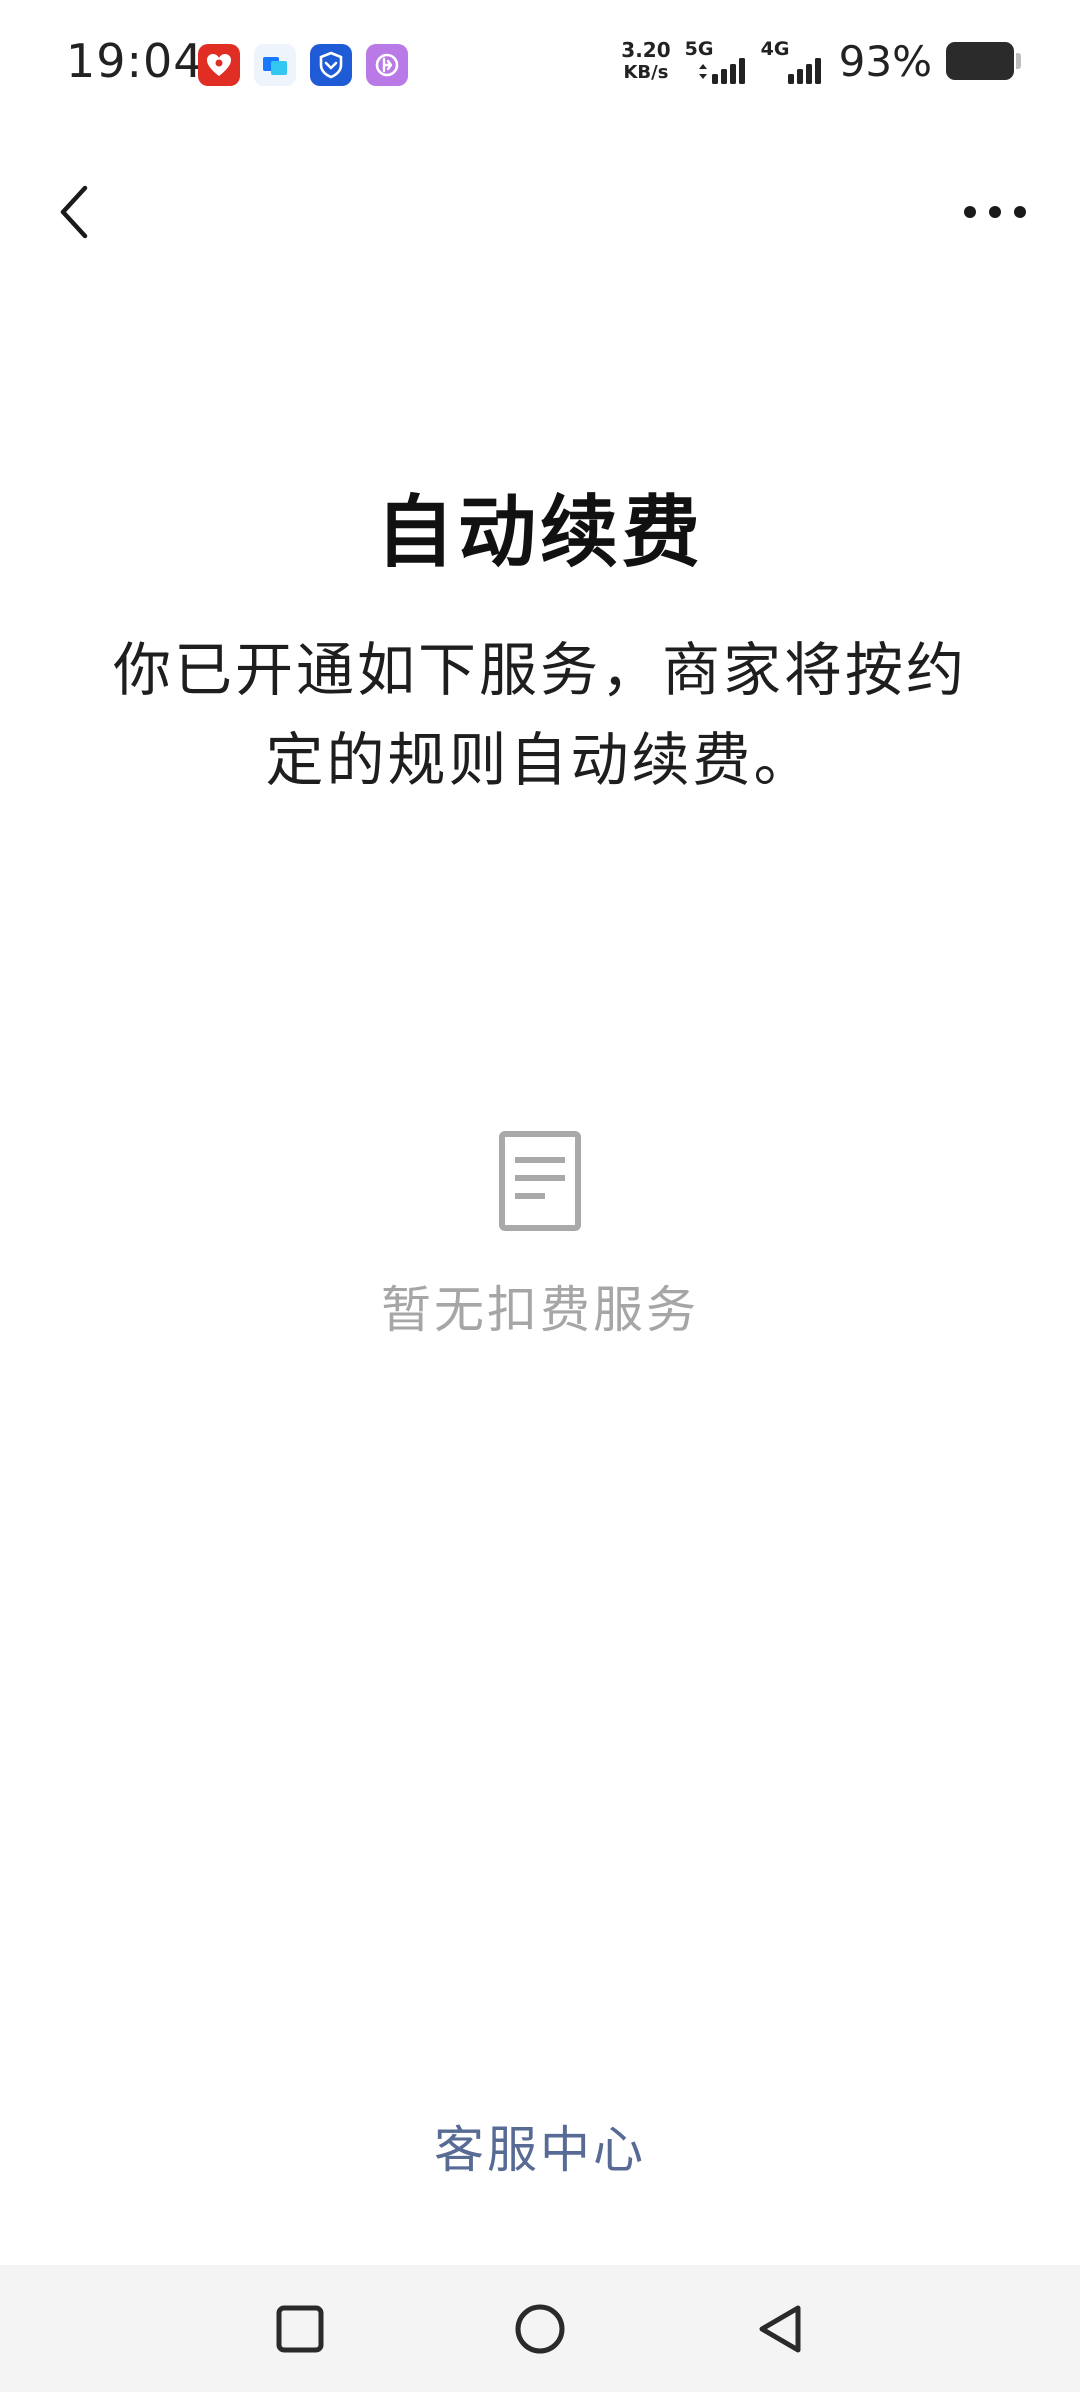 This screenshot has height=2392, width=1080. What do you see at coordinates (539, 715) in the screenshot?
I see `page-description: 你已开通如下服务，商家将按约定的规则自动续费。` at bounding box center [539, 715].